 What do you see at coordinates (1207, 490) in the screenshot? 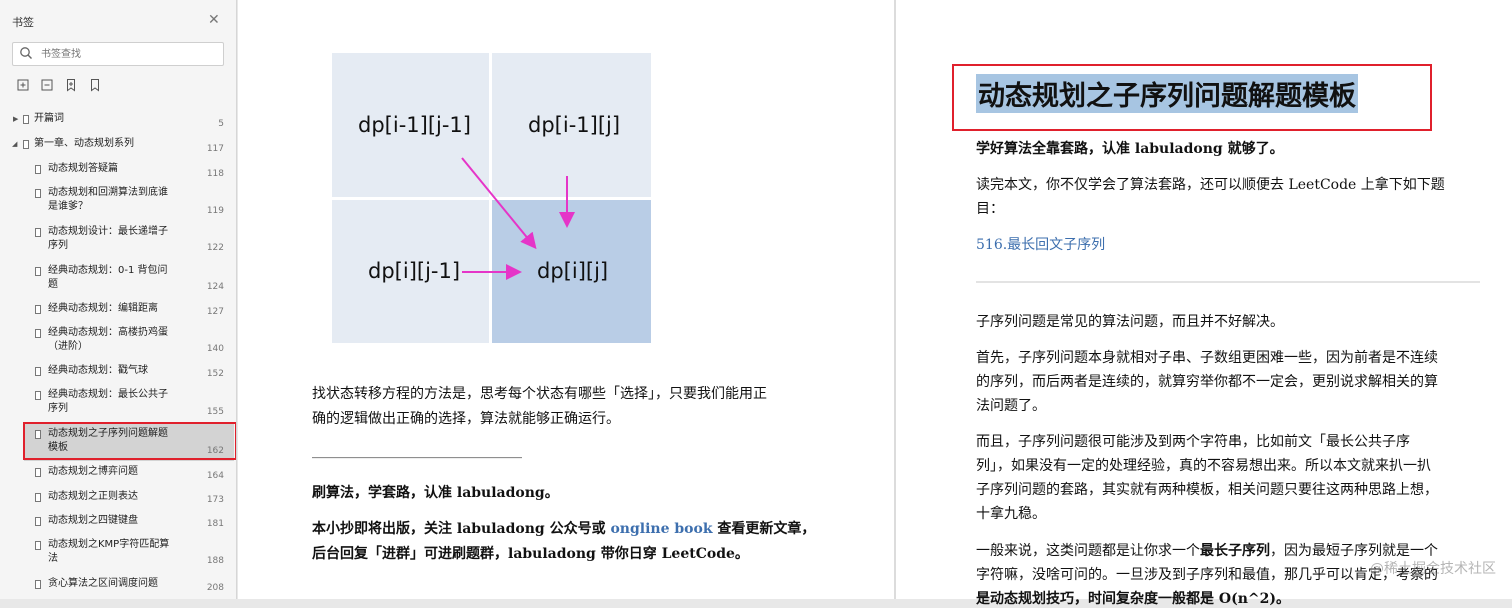
I see `paragraph-line: 子序列问题的套路，其实就有两种模板，相关问题只要往这两种思路上想，` at bounding box center [1207, 490].